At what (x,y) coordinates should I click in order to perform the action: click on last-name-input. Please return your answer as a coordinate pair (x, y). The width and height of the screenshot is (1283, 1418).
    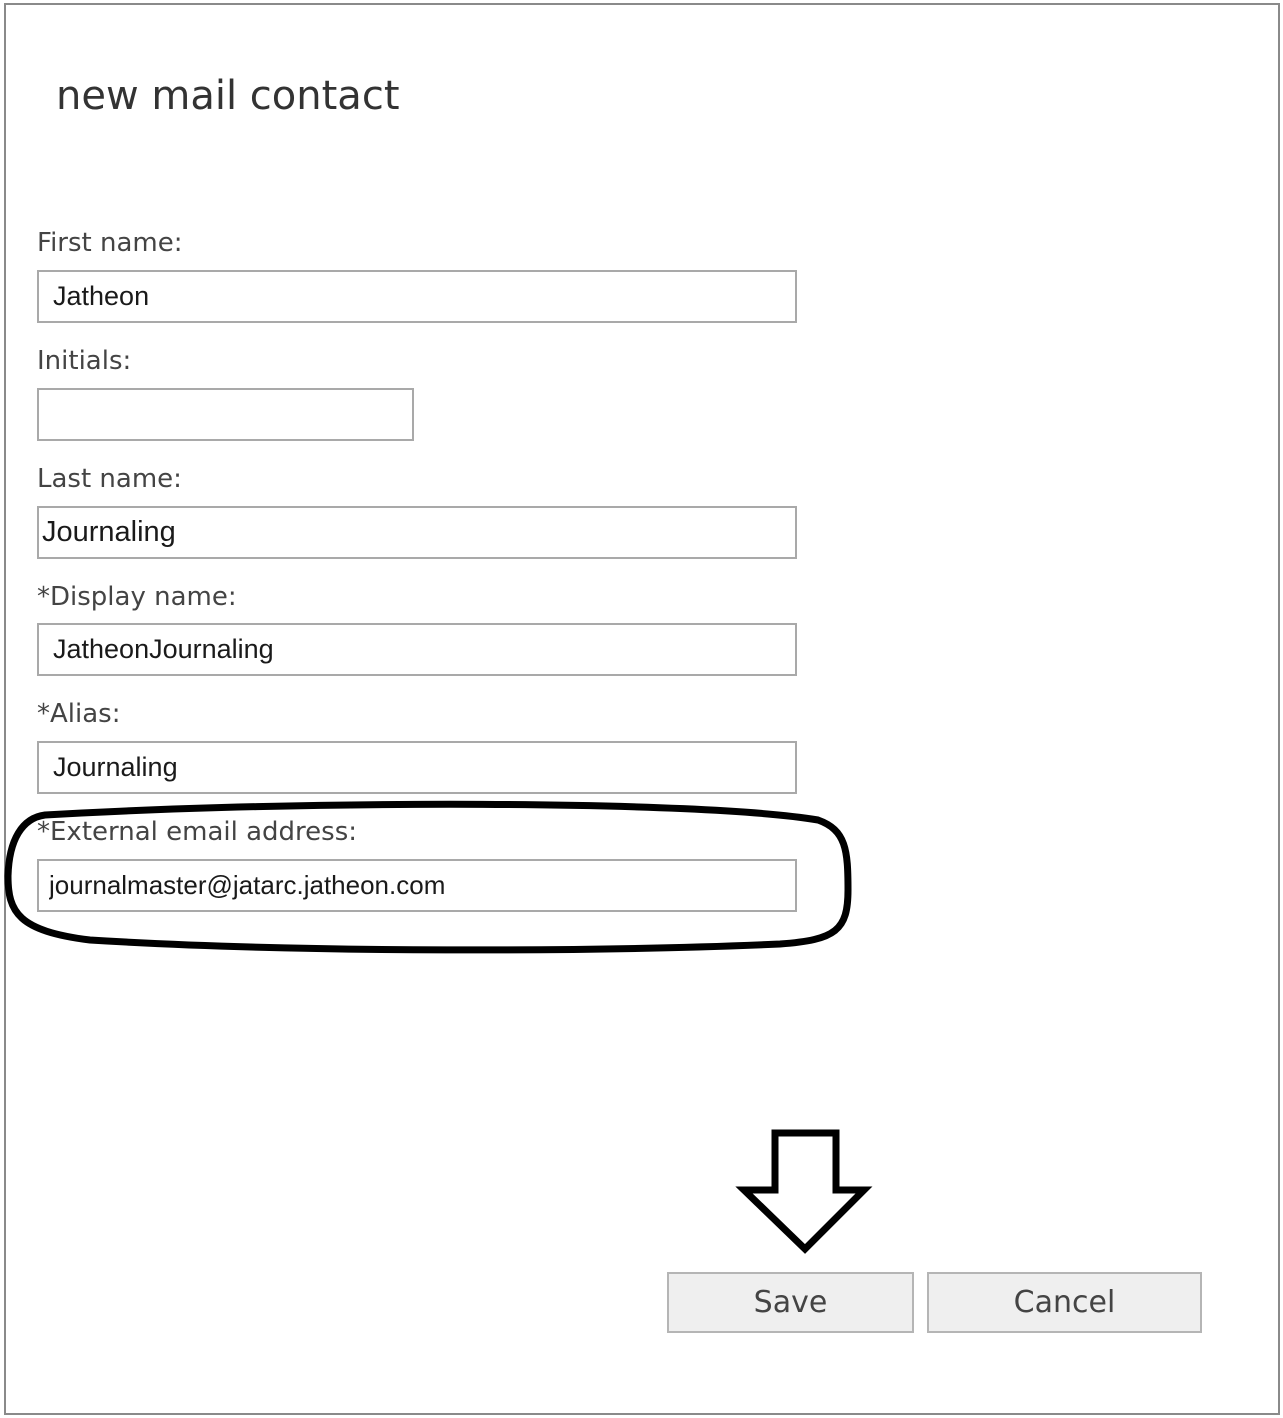
    Looking at the image, I should click on (417, 532).